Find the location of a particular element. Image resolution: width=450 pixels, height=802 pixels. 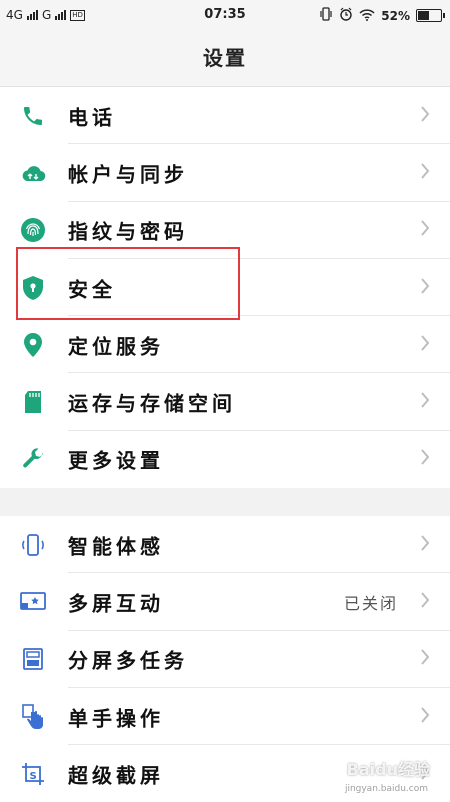

location-pin-icon is located at coordinates (33, 345).